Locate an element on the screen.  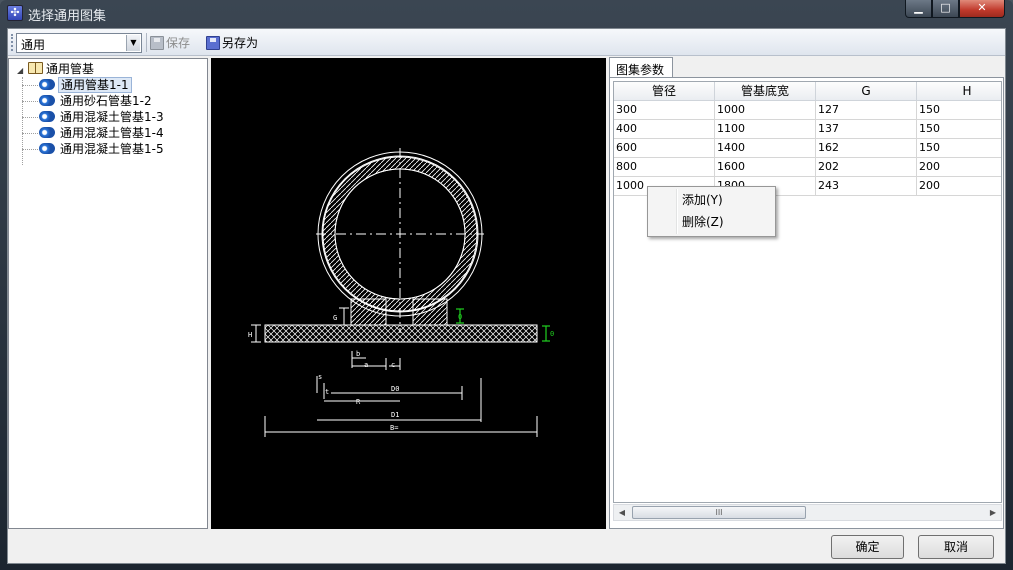
table-row: 400 1100 137 150 is located at coordinates (807, 129).